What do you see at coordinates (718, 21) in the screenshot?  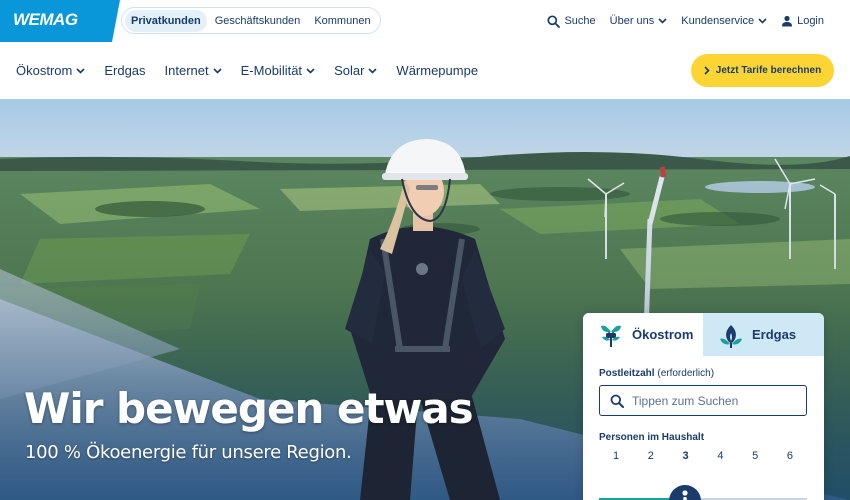 I see `customer-service-label: Kundenservice` at bounding box center [718, 21].